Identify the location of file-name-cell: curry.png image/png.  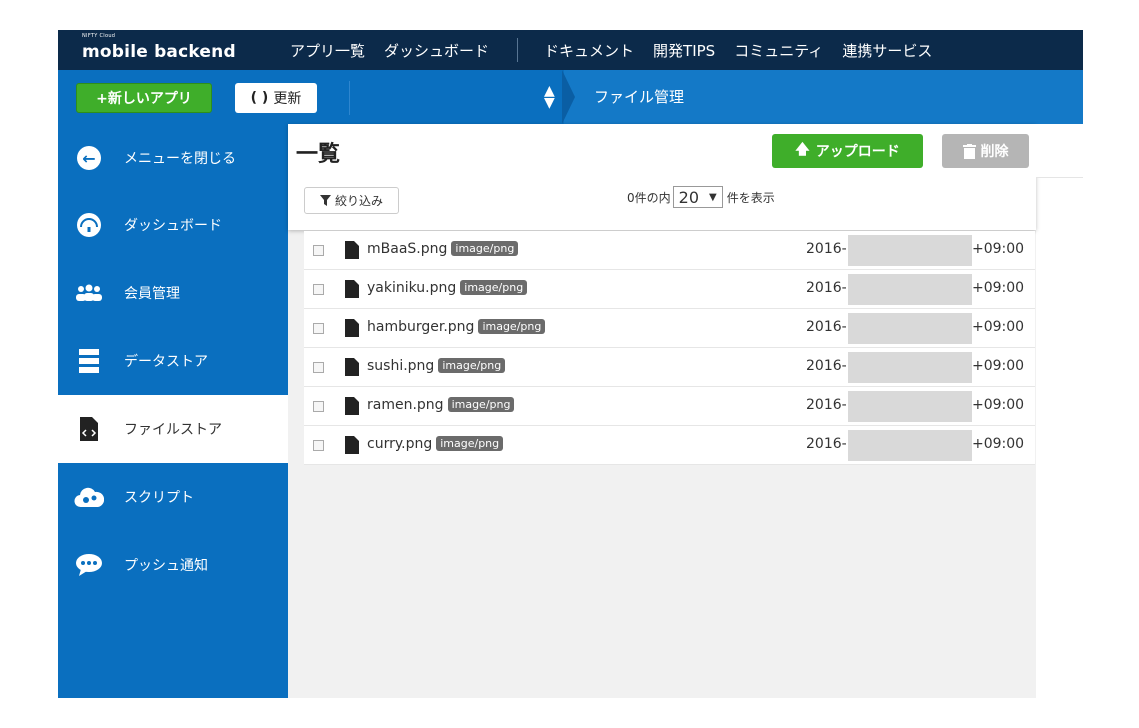
(435, 444).